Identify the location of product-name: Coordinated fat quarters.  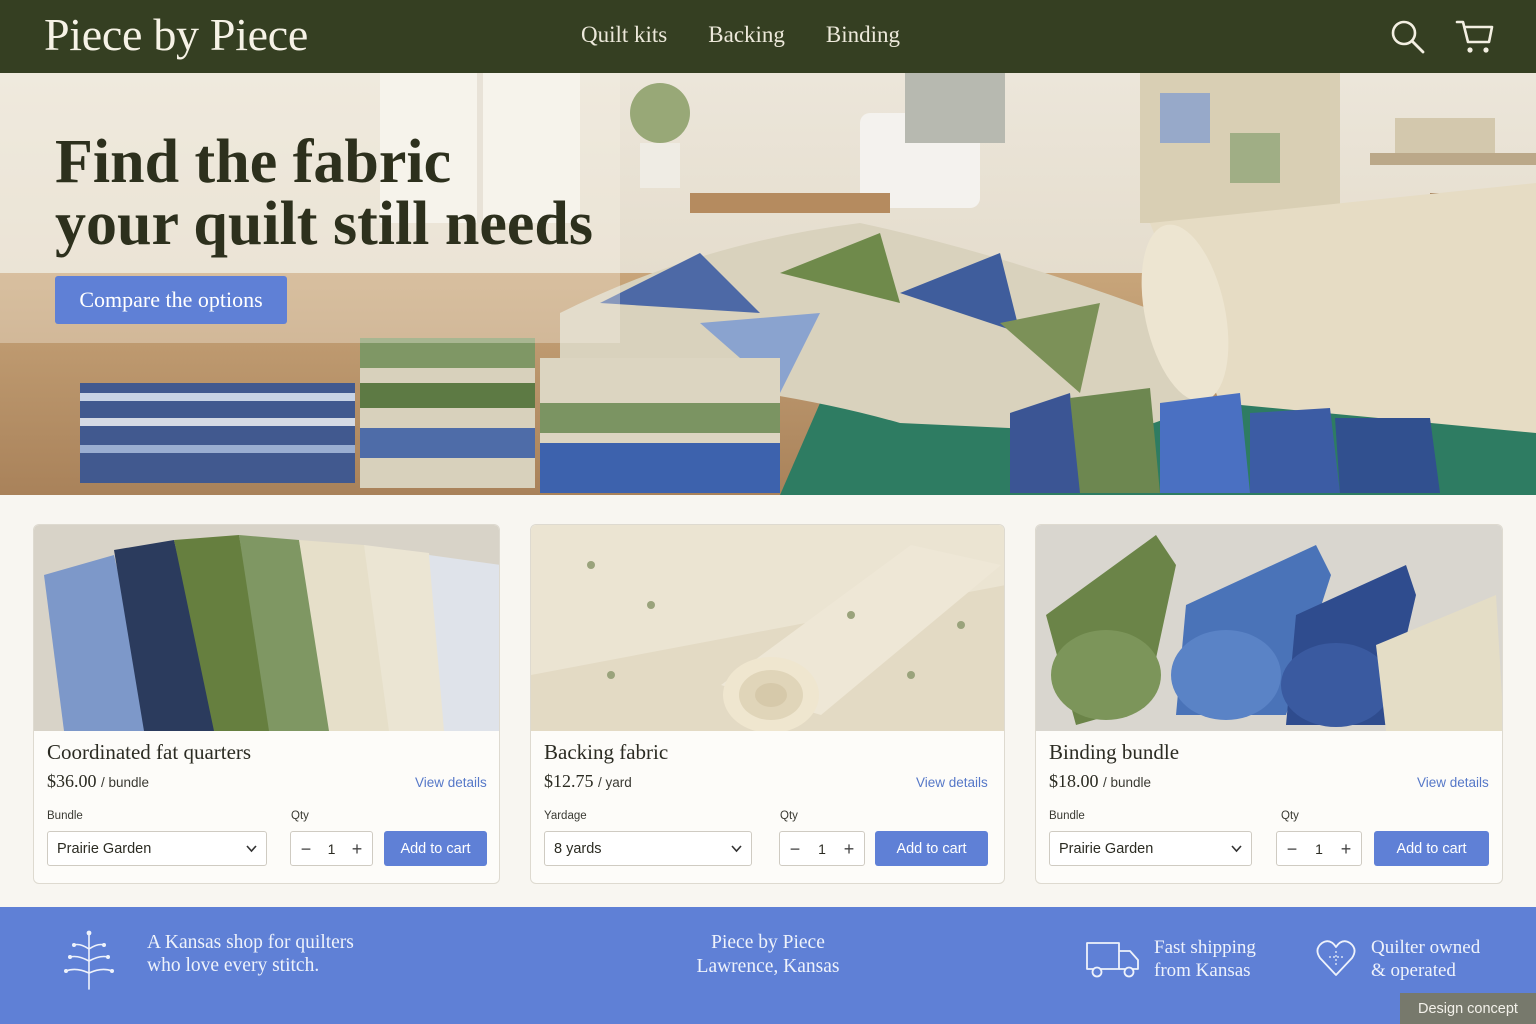
(149, 752).